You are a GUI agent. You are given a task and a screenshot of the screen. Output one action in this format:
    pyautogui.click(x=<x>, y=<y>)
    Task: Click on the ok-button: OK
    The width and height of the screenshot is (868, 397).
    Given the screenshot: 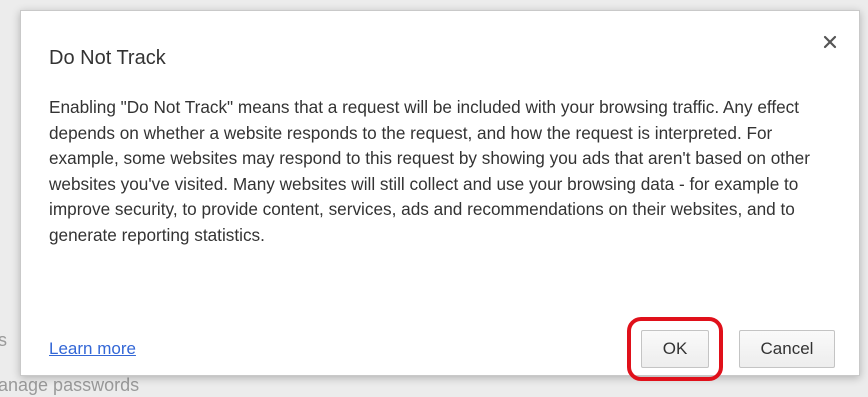 What is the action you would take?
    pyautogui.click(x=675, y=349)
    